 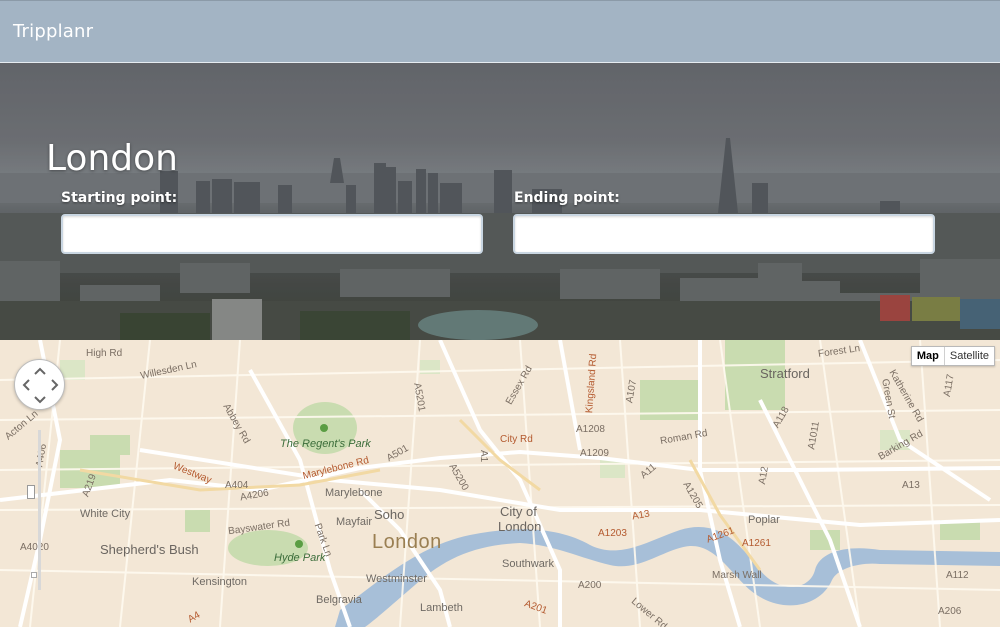 I want to click on map-label-a200: A200, so click(x=590, y=585).